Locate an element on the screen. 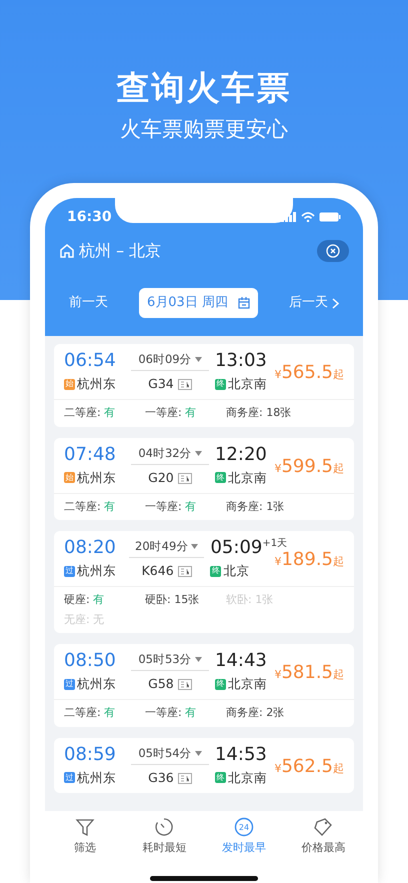 This screenshot has height=883, width=408. tag-icon is located at coordinates (323, 827).